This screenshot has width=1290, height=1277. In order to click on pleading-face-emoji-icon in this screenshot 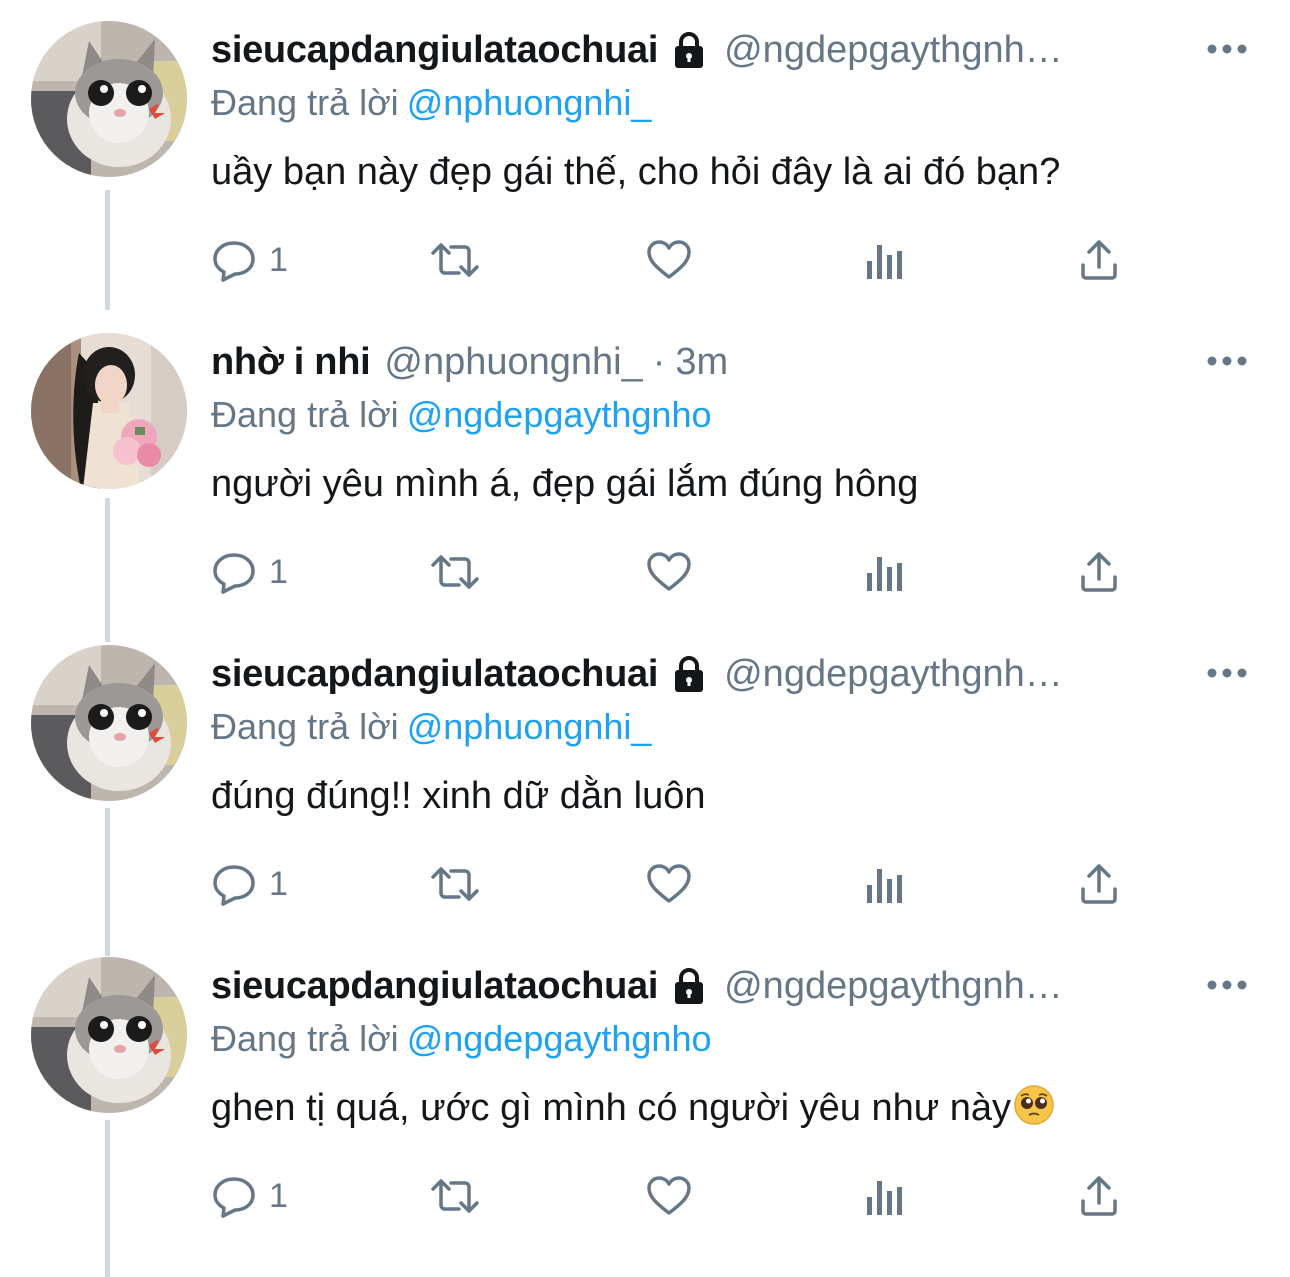, I will do `click(1034, 1105)`.